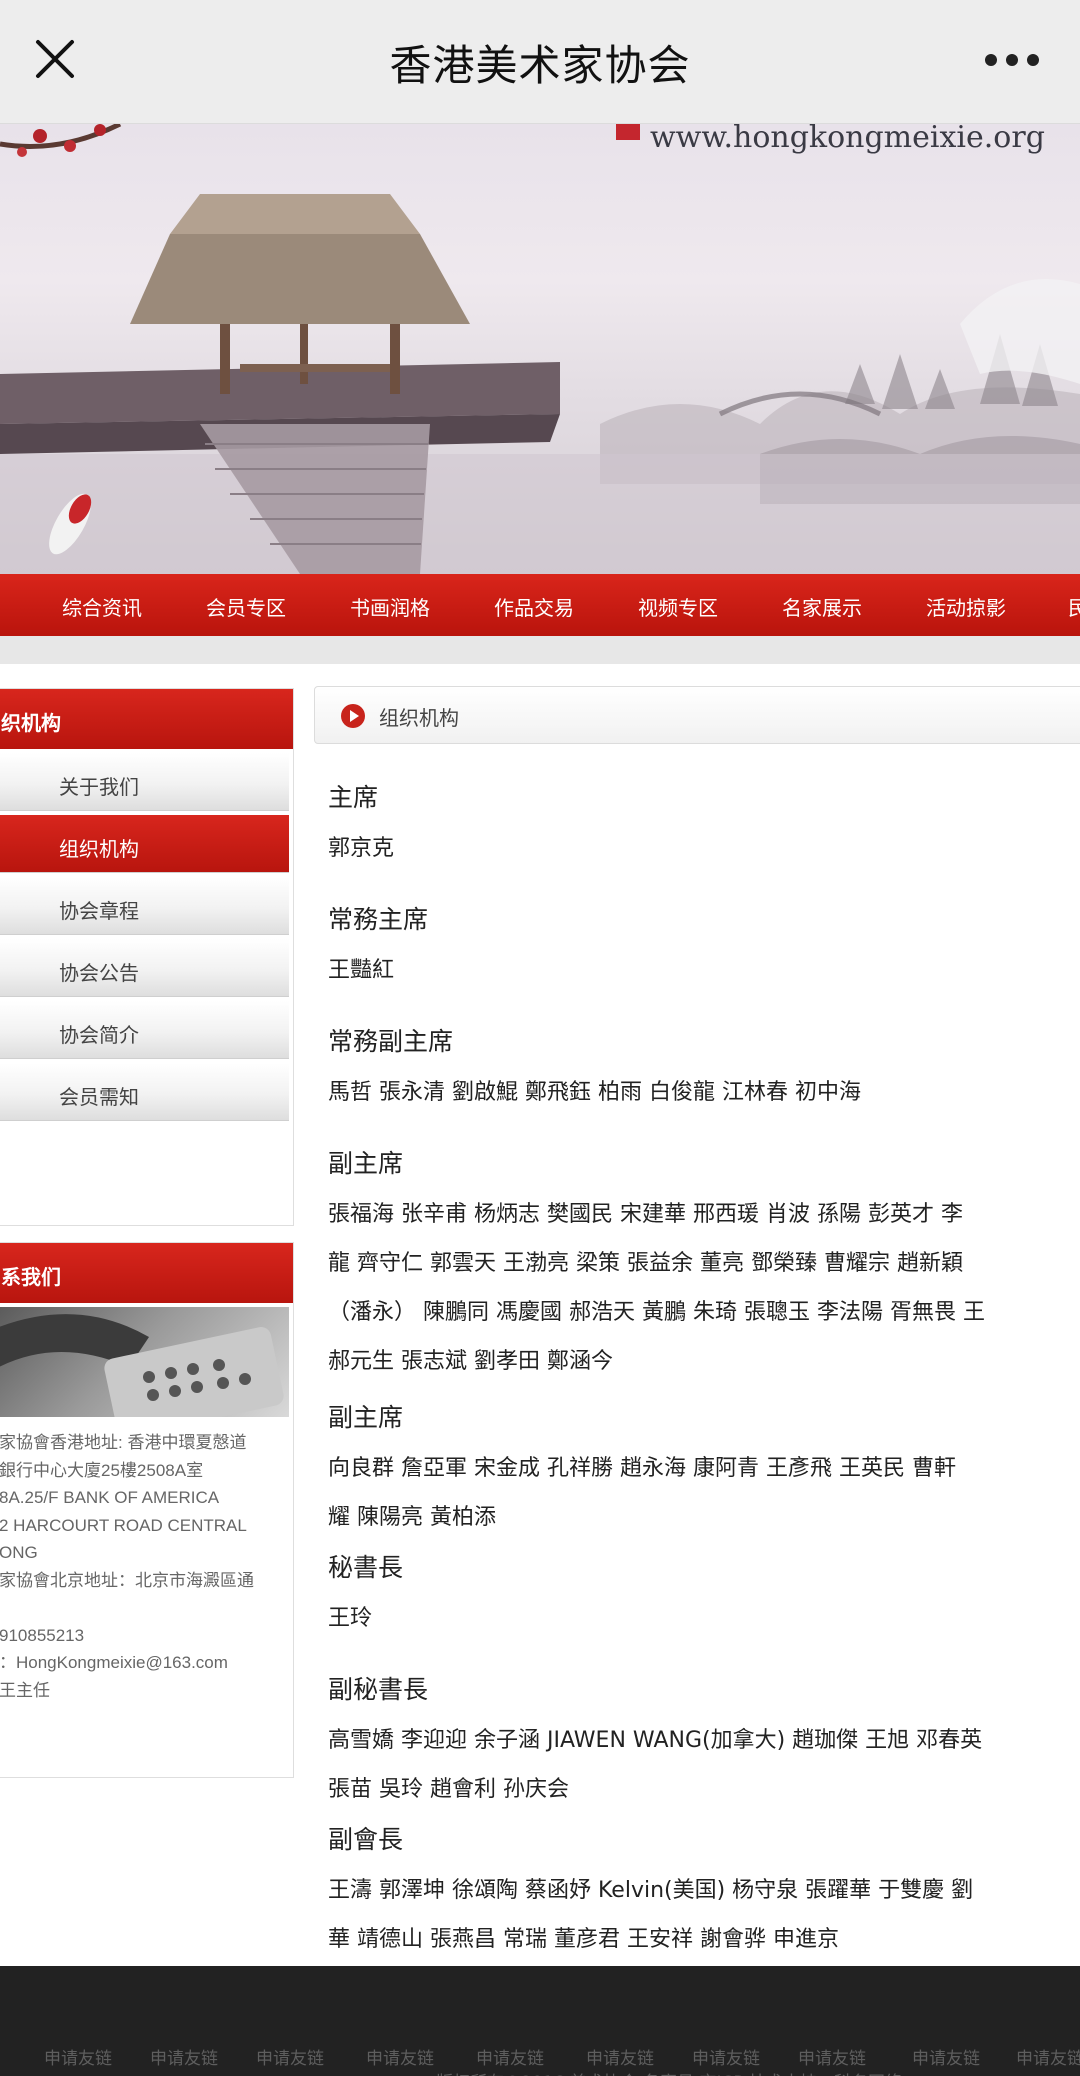 The width and height of the screenshot is (1080, 2076). What do you see at coordinates (353, 797) in the screenshot?
I see `section-title: 主席` at bounding box center [353, 797].